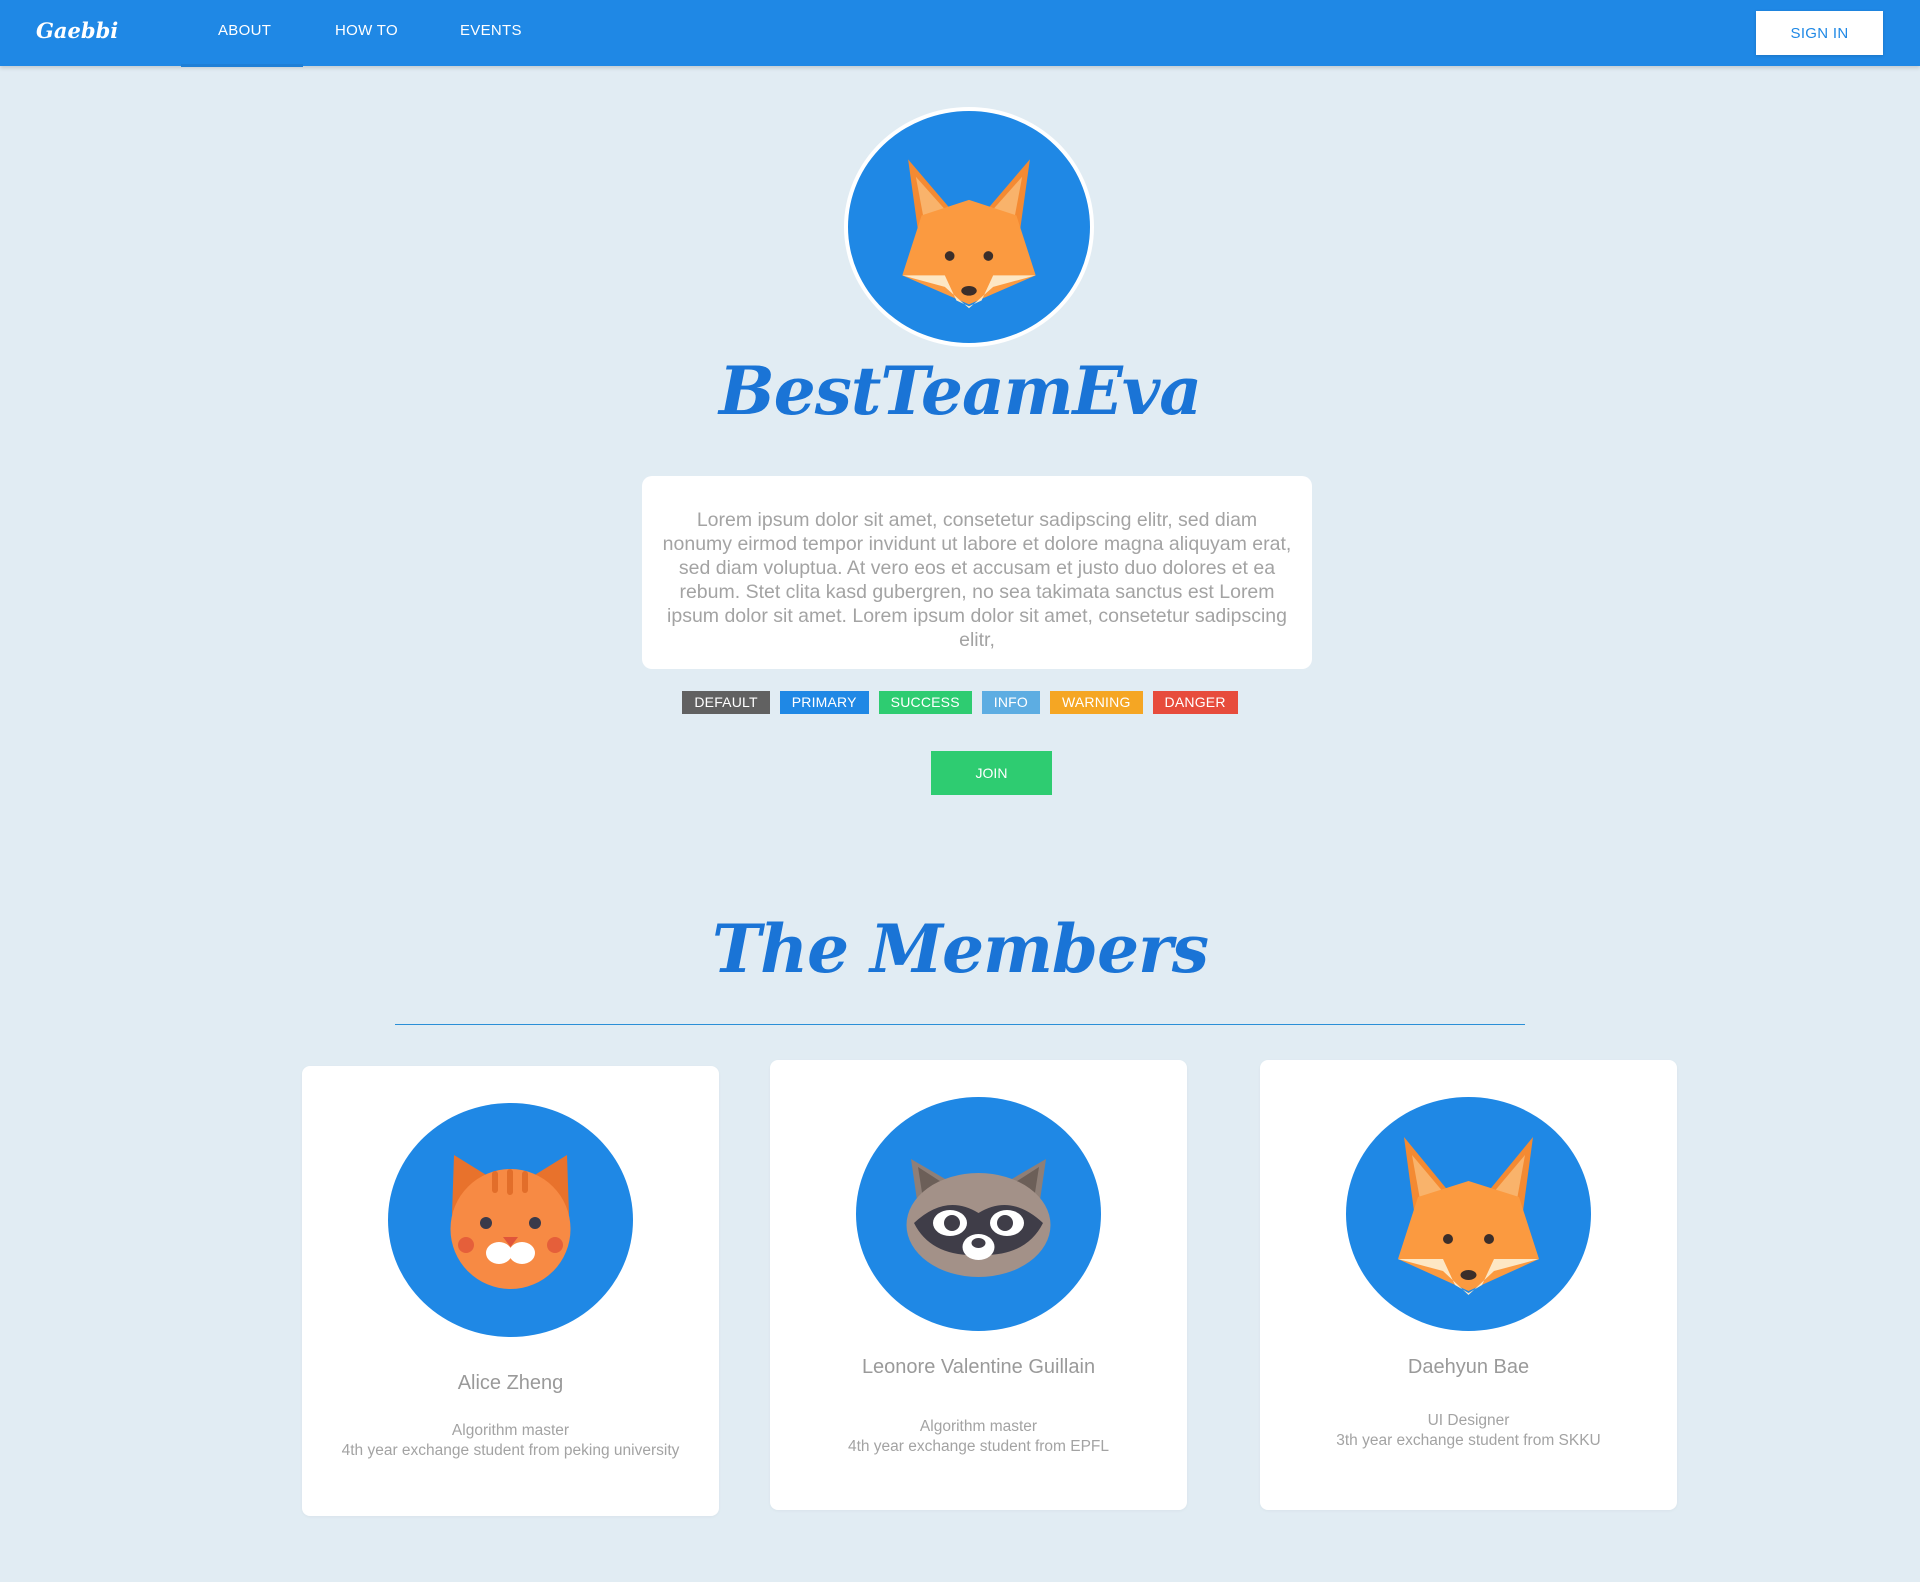 Image resolution: width=1920 pixels, height=1582 pixels. What do you see at coordinates (1096, 702) in the screenshot?
I see `tag-warning: WARNING` at bounding box center [1096, 702].